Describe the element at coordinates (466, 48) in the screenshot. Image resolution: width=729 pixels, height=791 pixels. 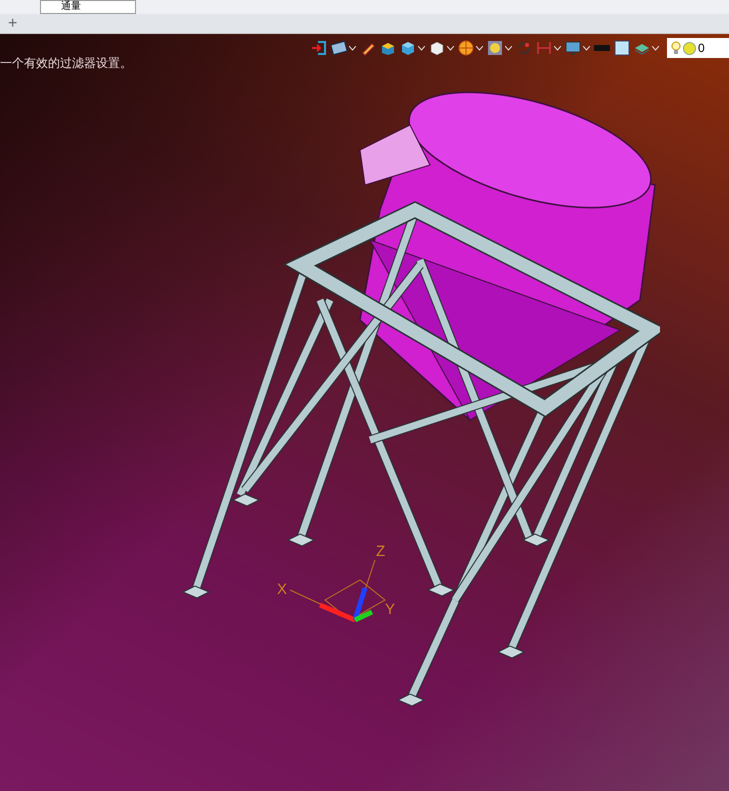
I see `sphere-icon` at that location.